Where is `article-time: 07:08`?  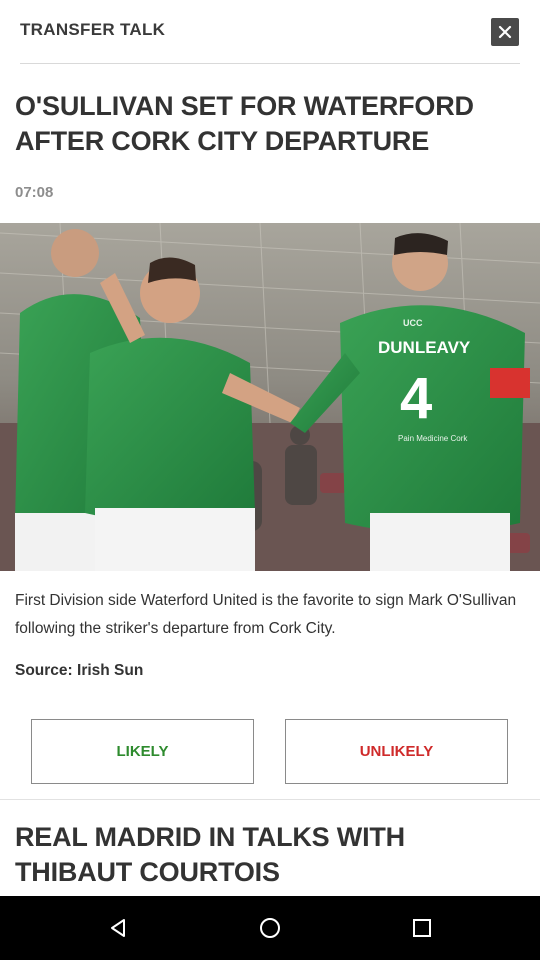
article-time: 07:08 is located at coordinates (34, 192).